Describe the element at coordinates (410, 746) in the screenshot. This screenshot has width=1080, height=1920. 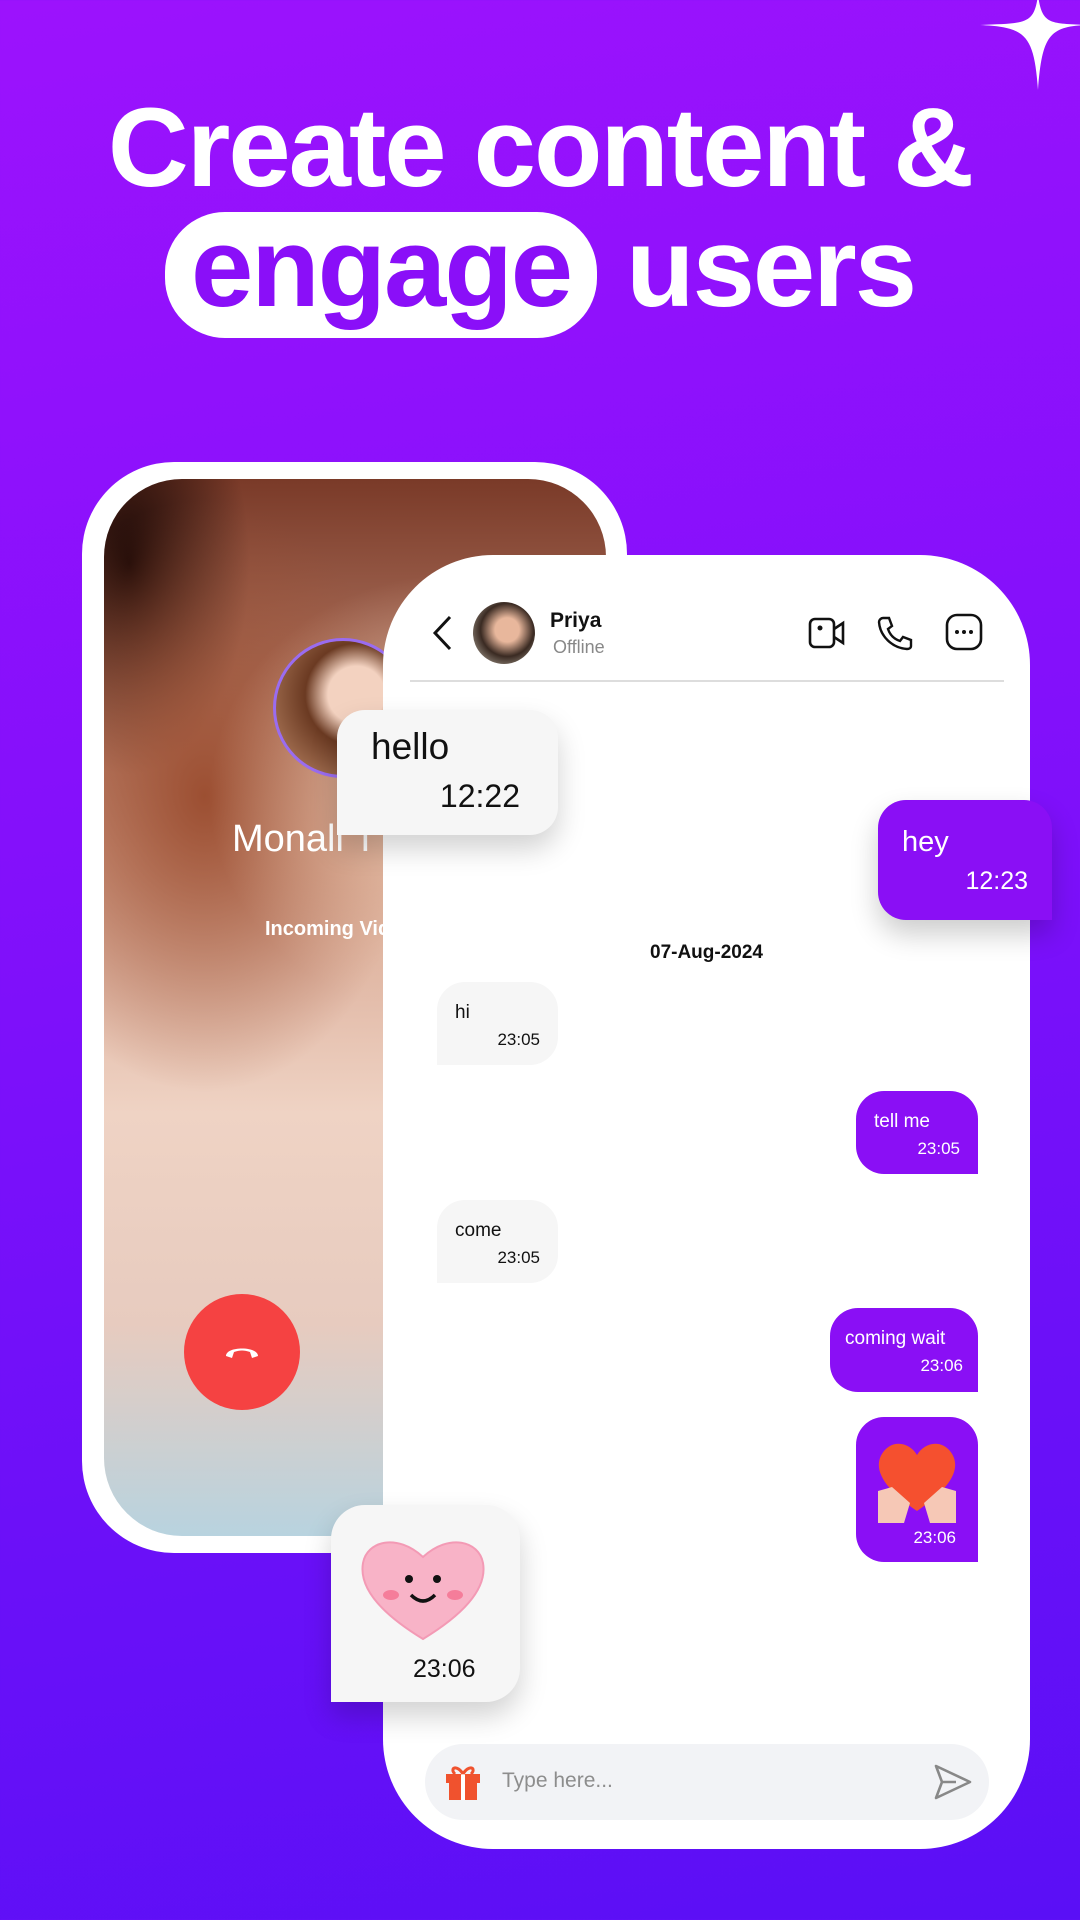
I see `message-text: hello` at that location.